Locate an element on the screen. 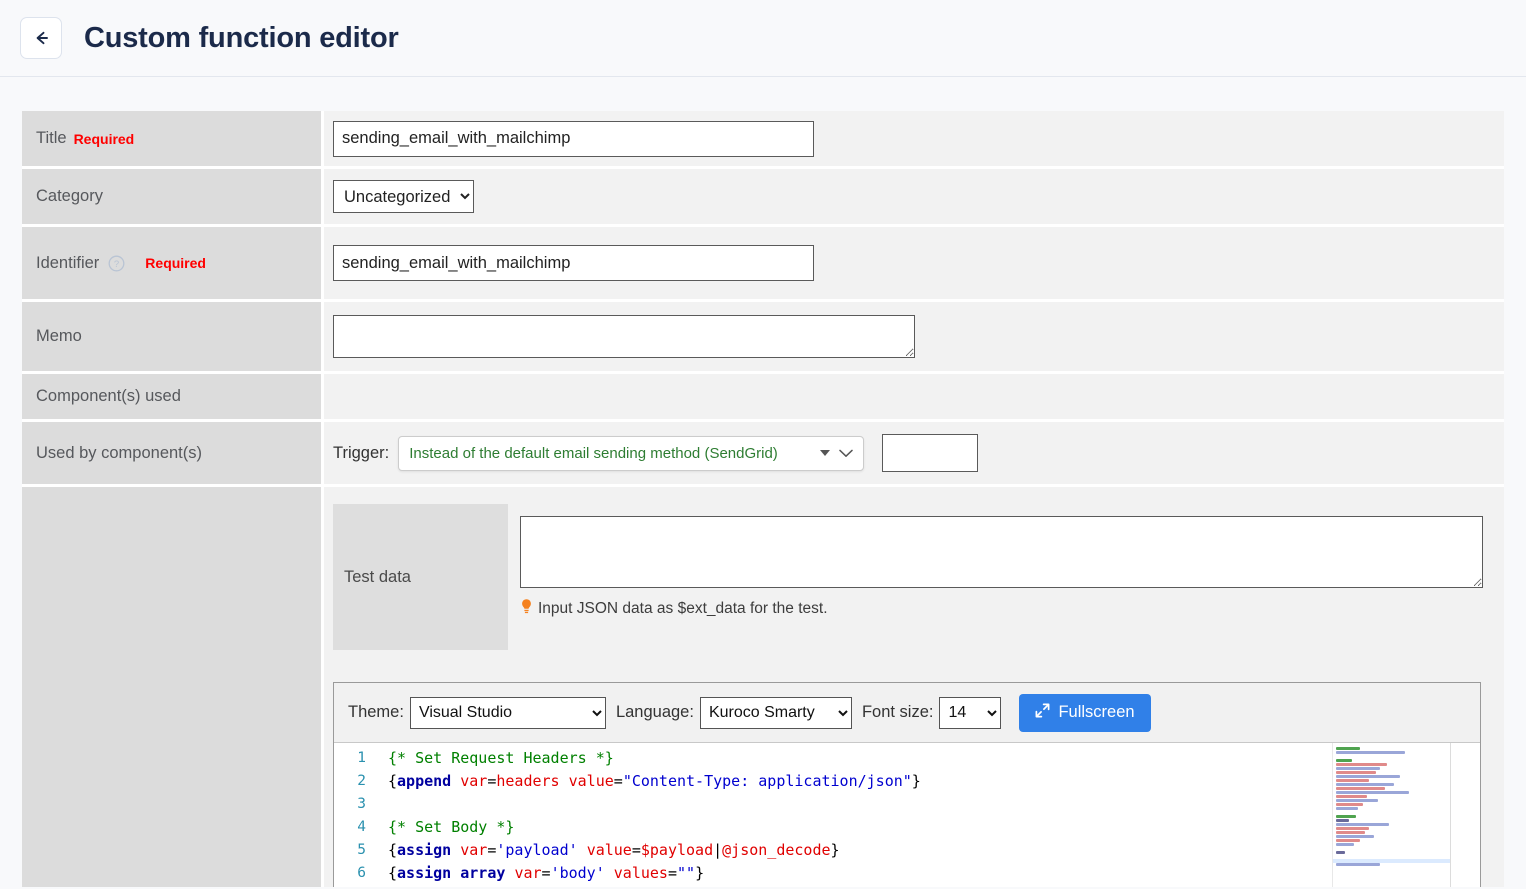 This screenshot has height=889, width=1526. theme-label: Theme: is located at coordinates (376, 712).